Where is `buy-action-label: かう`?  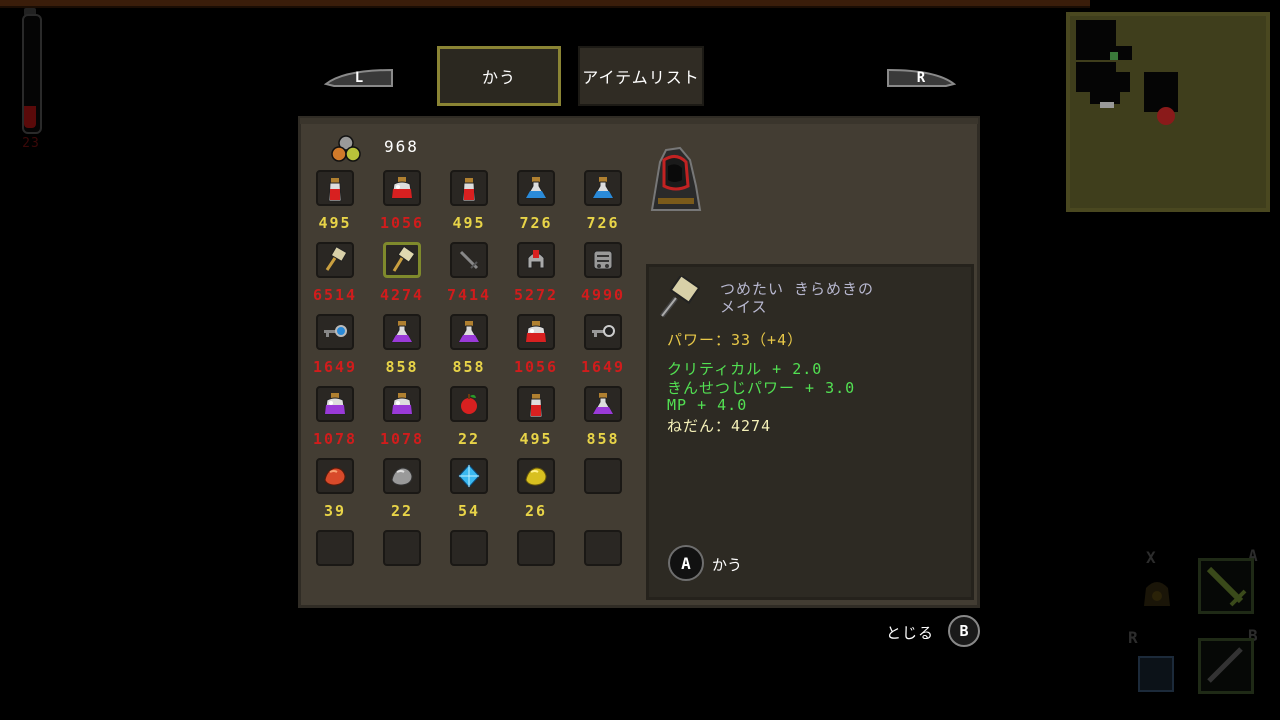 buy-action-label: かう is located at coordinates (727, 564).